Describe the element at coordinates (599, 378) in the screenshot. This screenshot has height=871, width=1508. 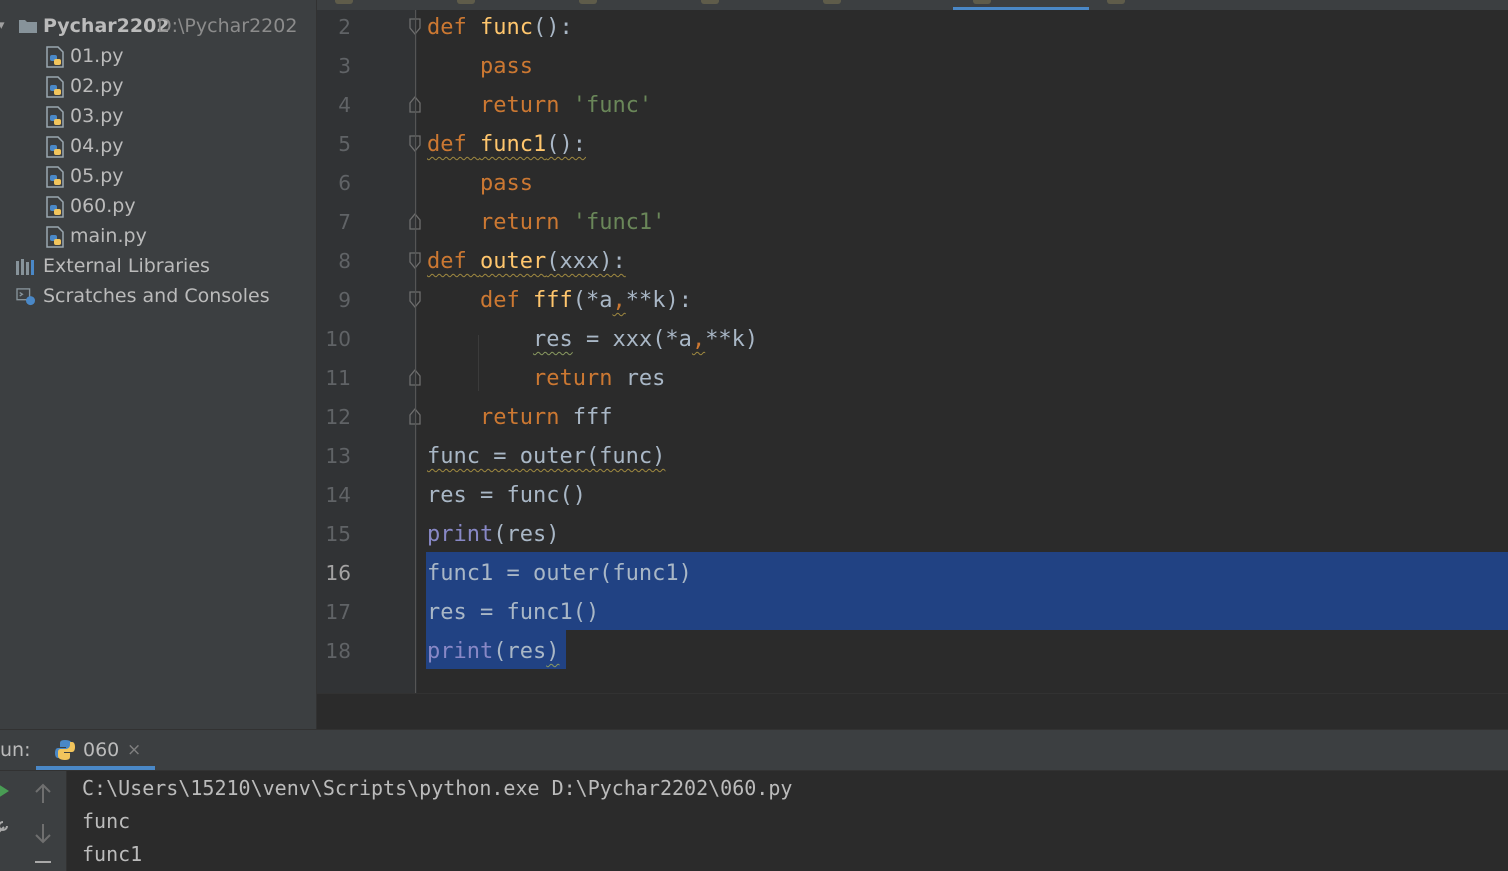
I see `code-text: return res` at that location.